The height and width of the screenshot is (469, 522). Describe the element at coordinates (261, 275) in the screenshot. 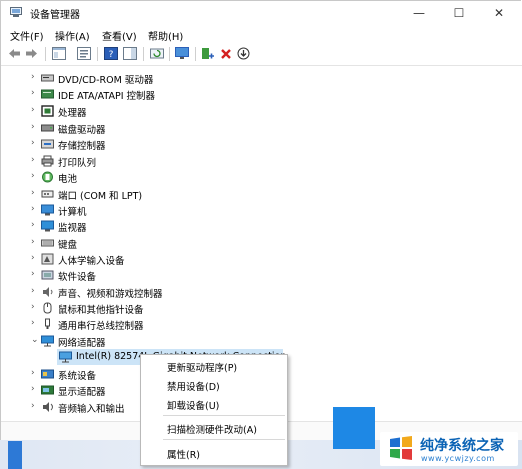

I see `tree-category: › 软件设备` at that location.